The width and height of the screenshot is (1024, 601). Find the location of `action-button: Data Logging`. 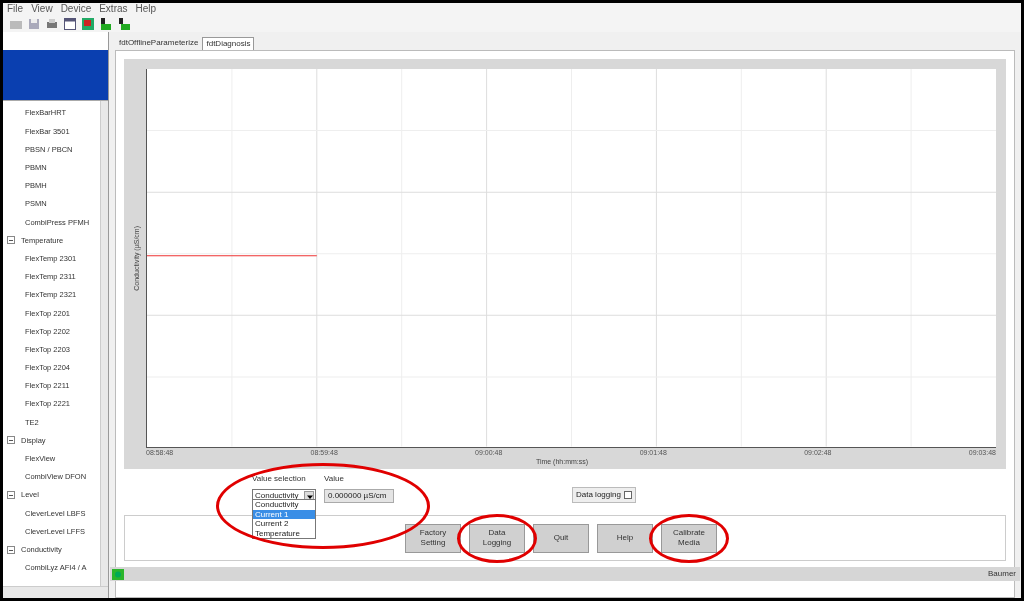

action-button: Data Logging is located at coordinates (497, 538).